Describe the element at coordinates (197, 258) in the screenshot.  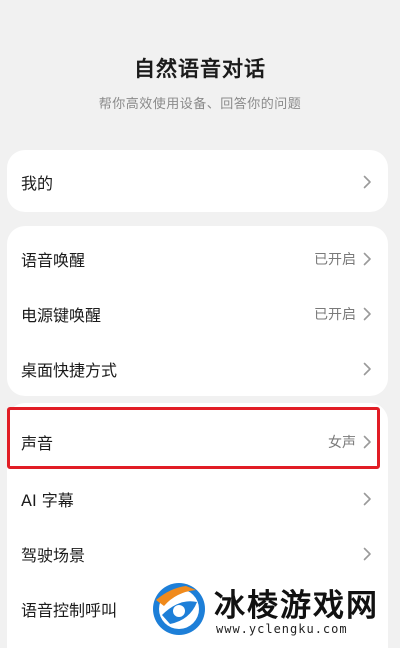
I see `settings-row-voice-wakeup: 语音唤醒 已开启` at that location.